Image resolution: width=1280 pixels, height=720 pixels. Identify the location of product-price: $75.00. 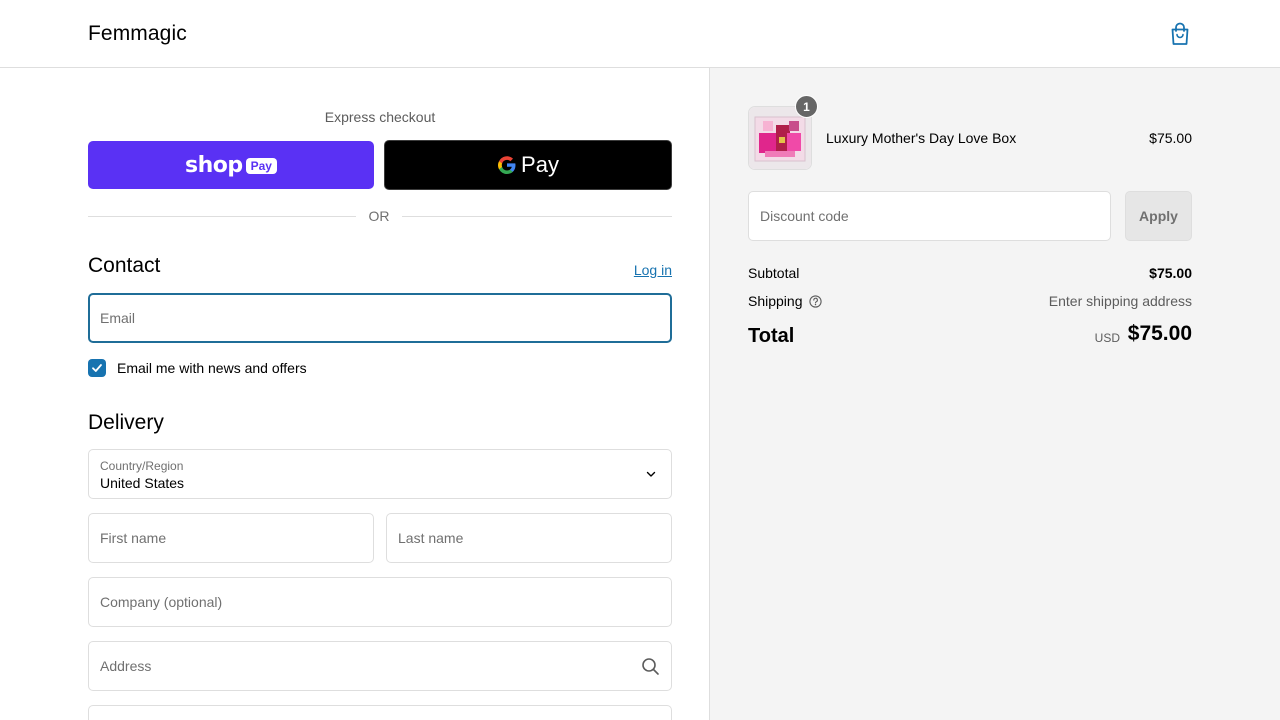
(1170, 138).